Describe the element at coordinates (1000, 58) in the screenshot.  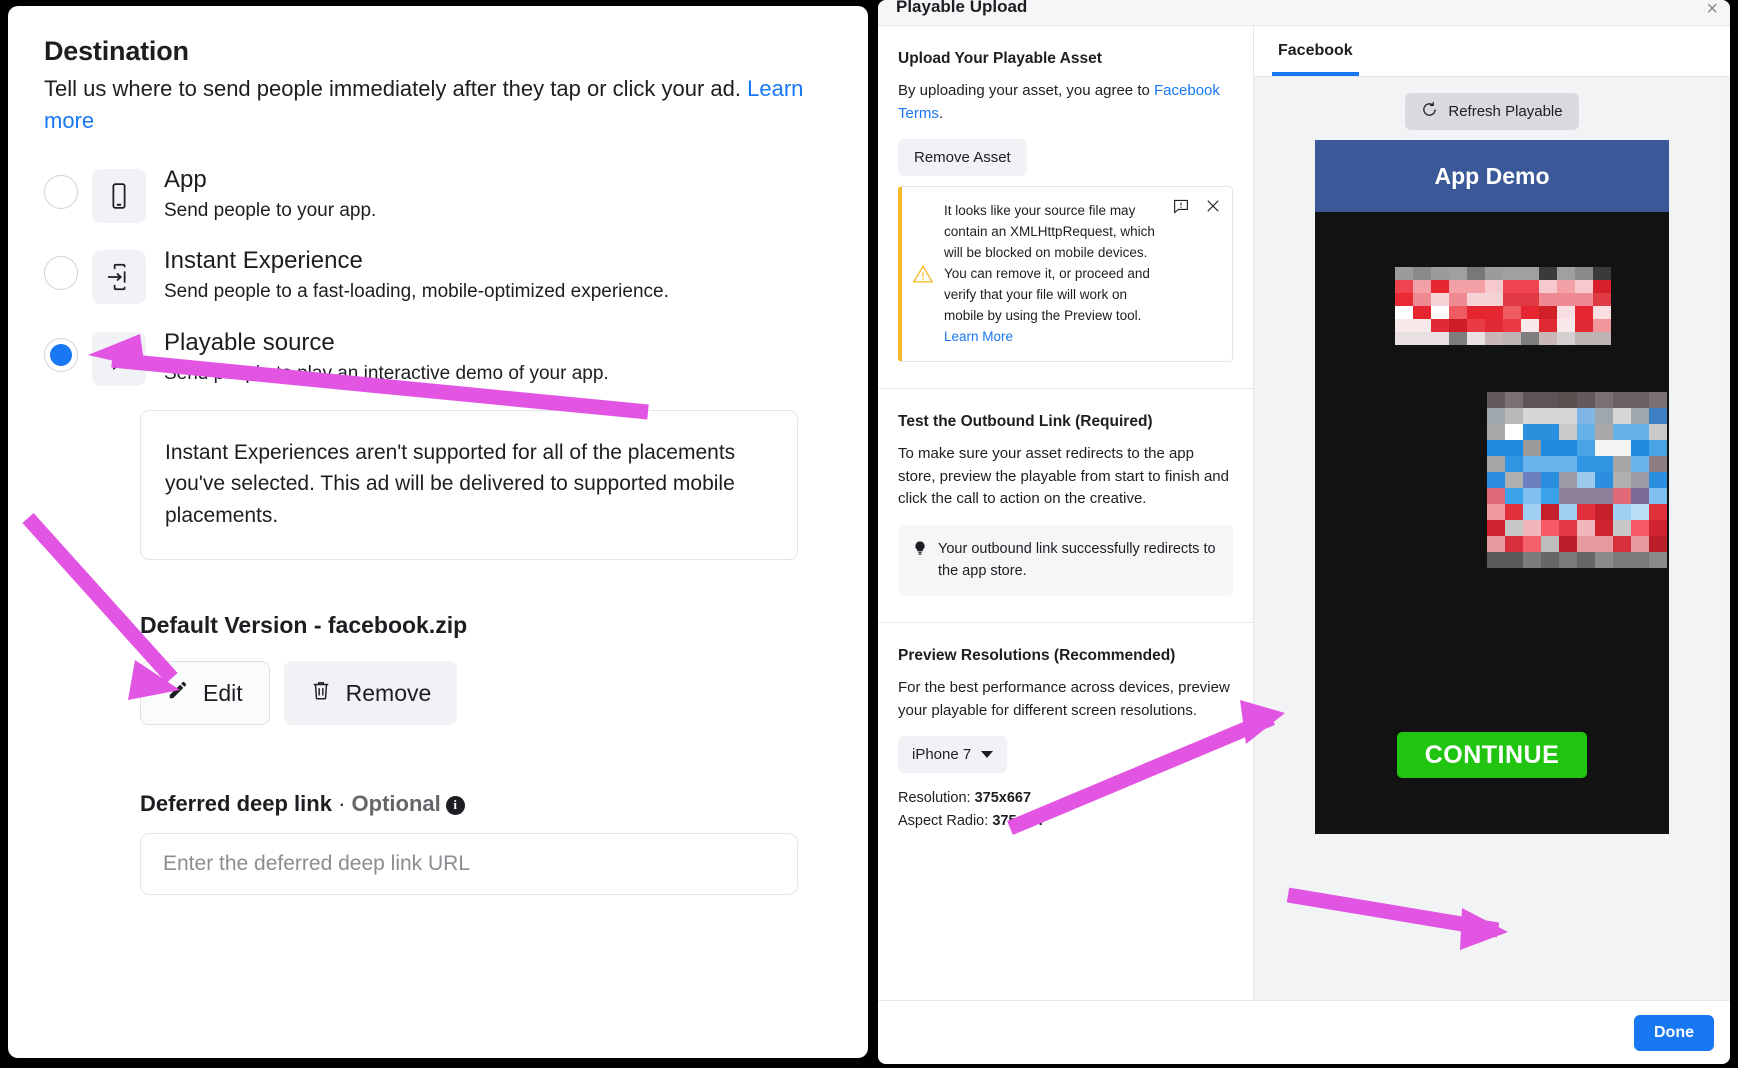
I see `upload-asset-heading: Upload Your Playable Asset` at that location.